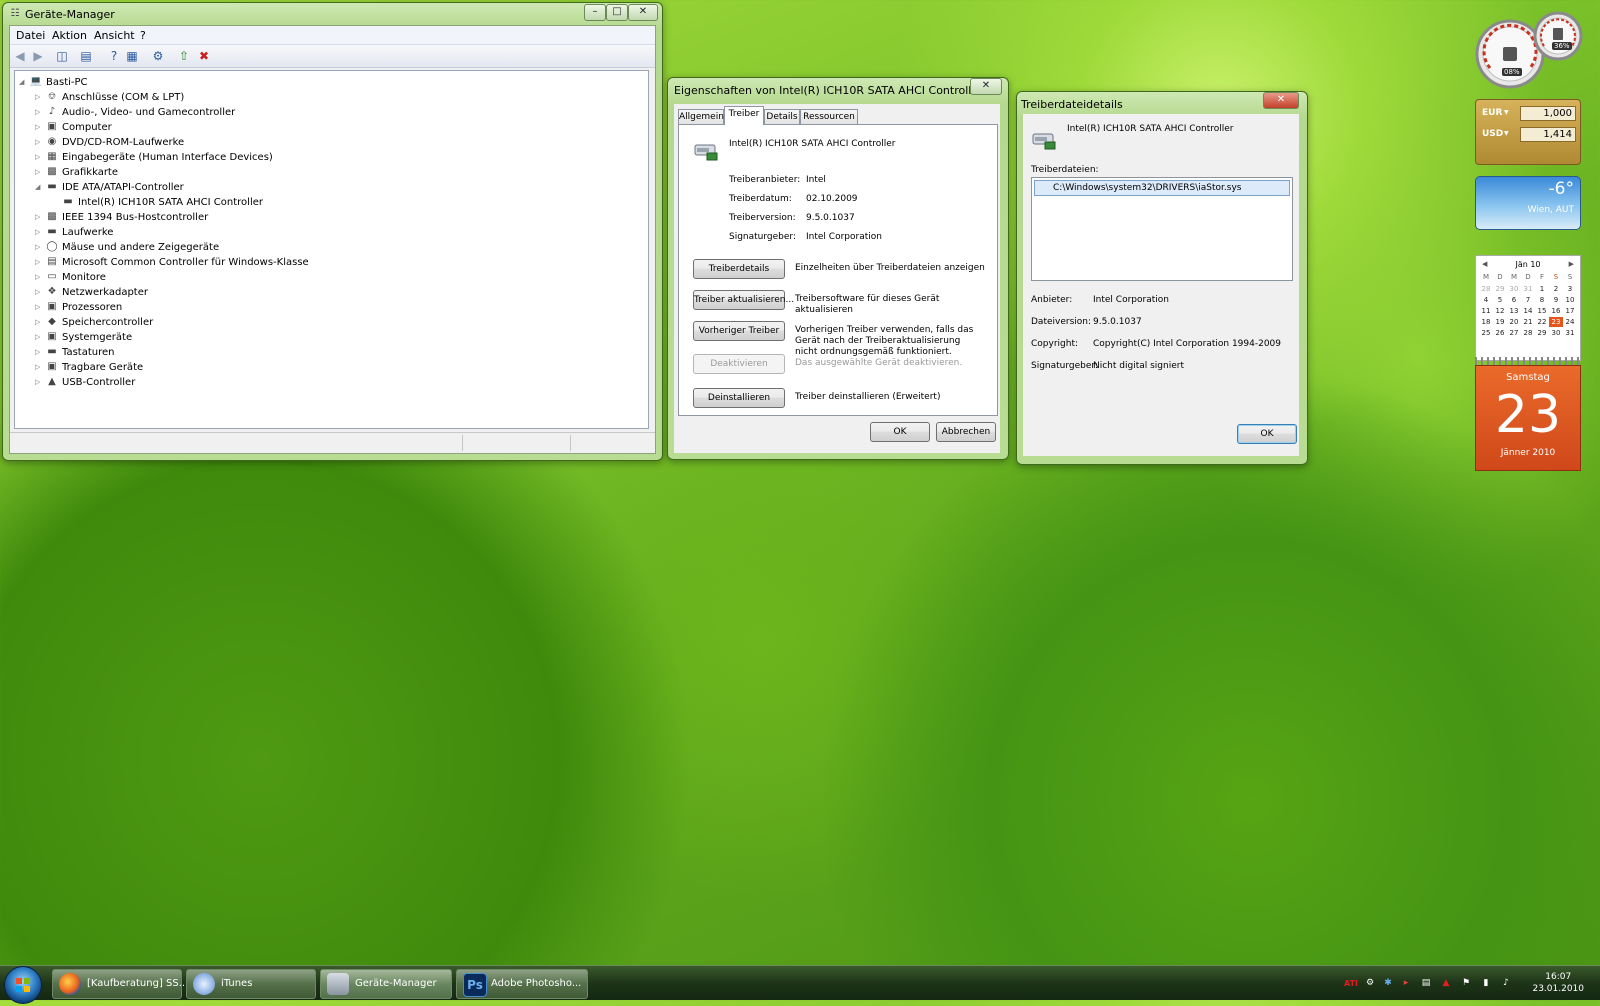 This screenshot has width=1600, height=1006. I want to click on tree-category: ▷ ▣ Computer, so click(73, 127).